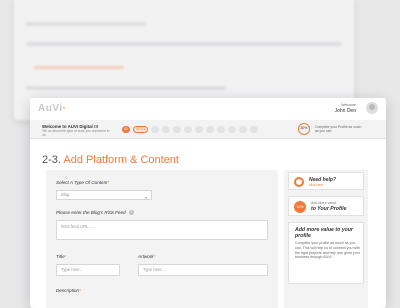  What do you see at coordinates (316, 185) in the screenshot?
I see `help-link: click here` at bounding box center [316, 185].